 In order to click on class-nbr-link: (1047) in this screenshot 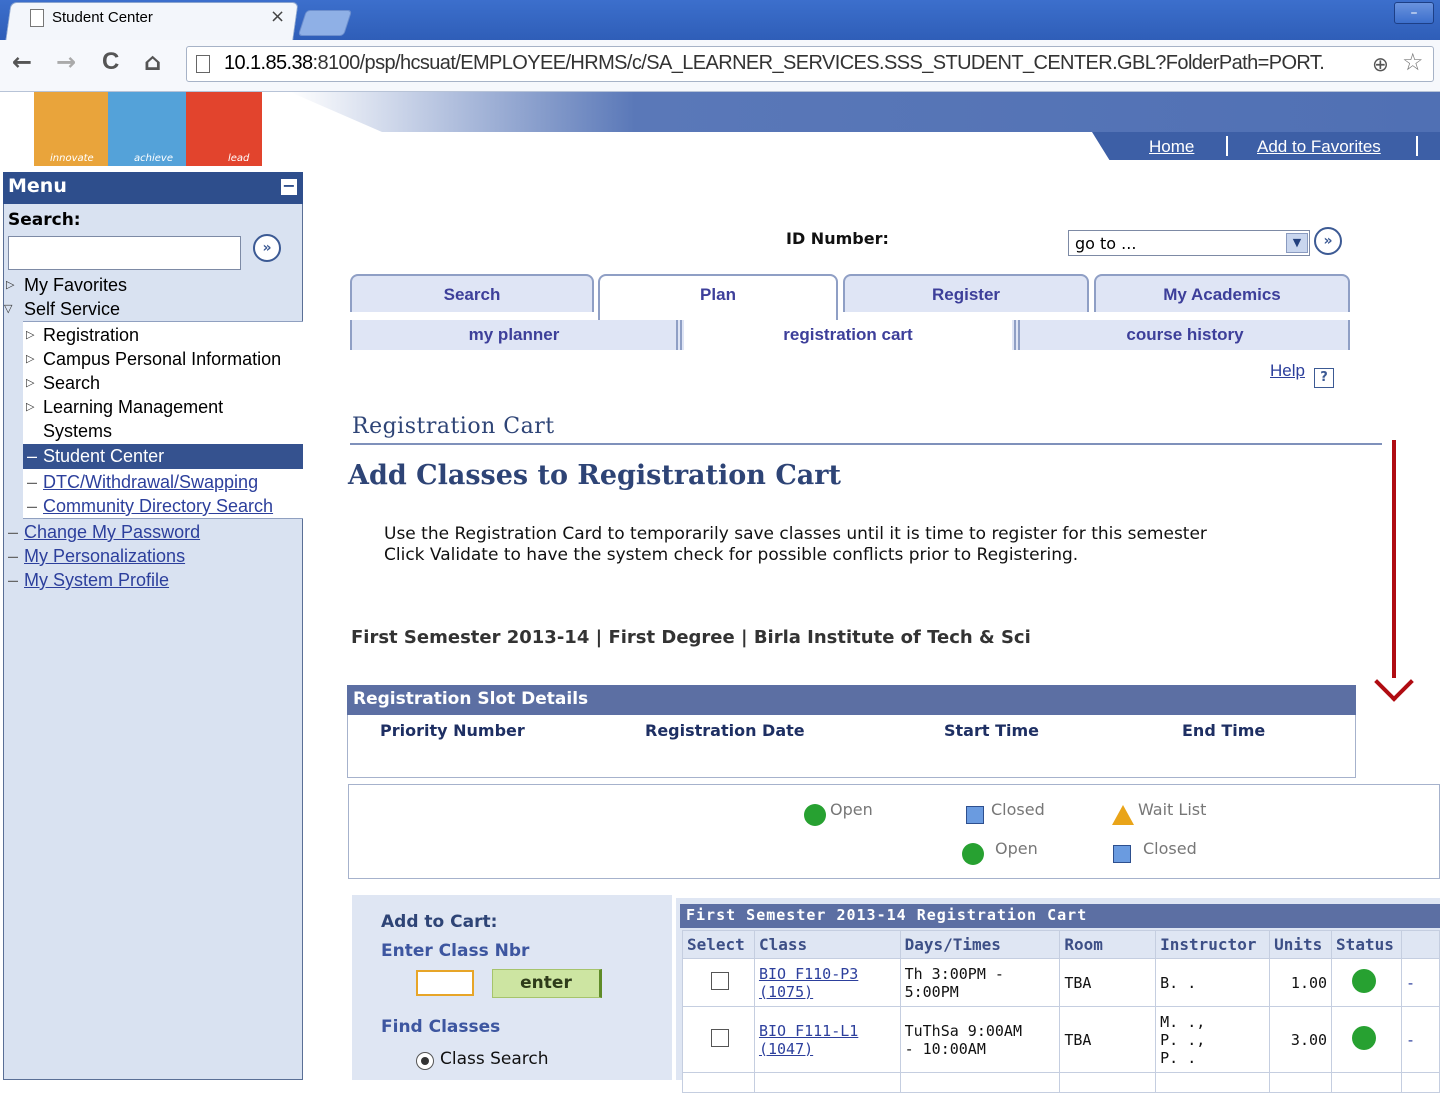, I will do `click(786, 1049)`.